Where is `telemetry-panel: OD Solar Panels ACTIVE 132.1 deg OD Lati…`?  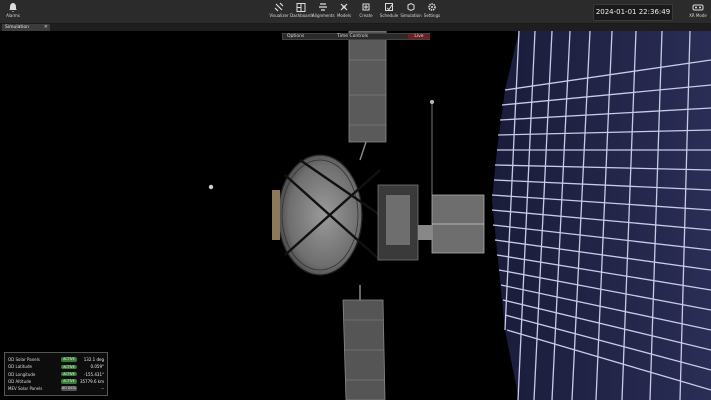 telemetry-panel: OD Solar Panels ACTIVE 132.1 deg OD Lati… is located at coordinates (56, 374).